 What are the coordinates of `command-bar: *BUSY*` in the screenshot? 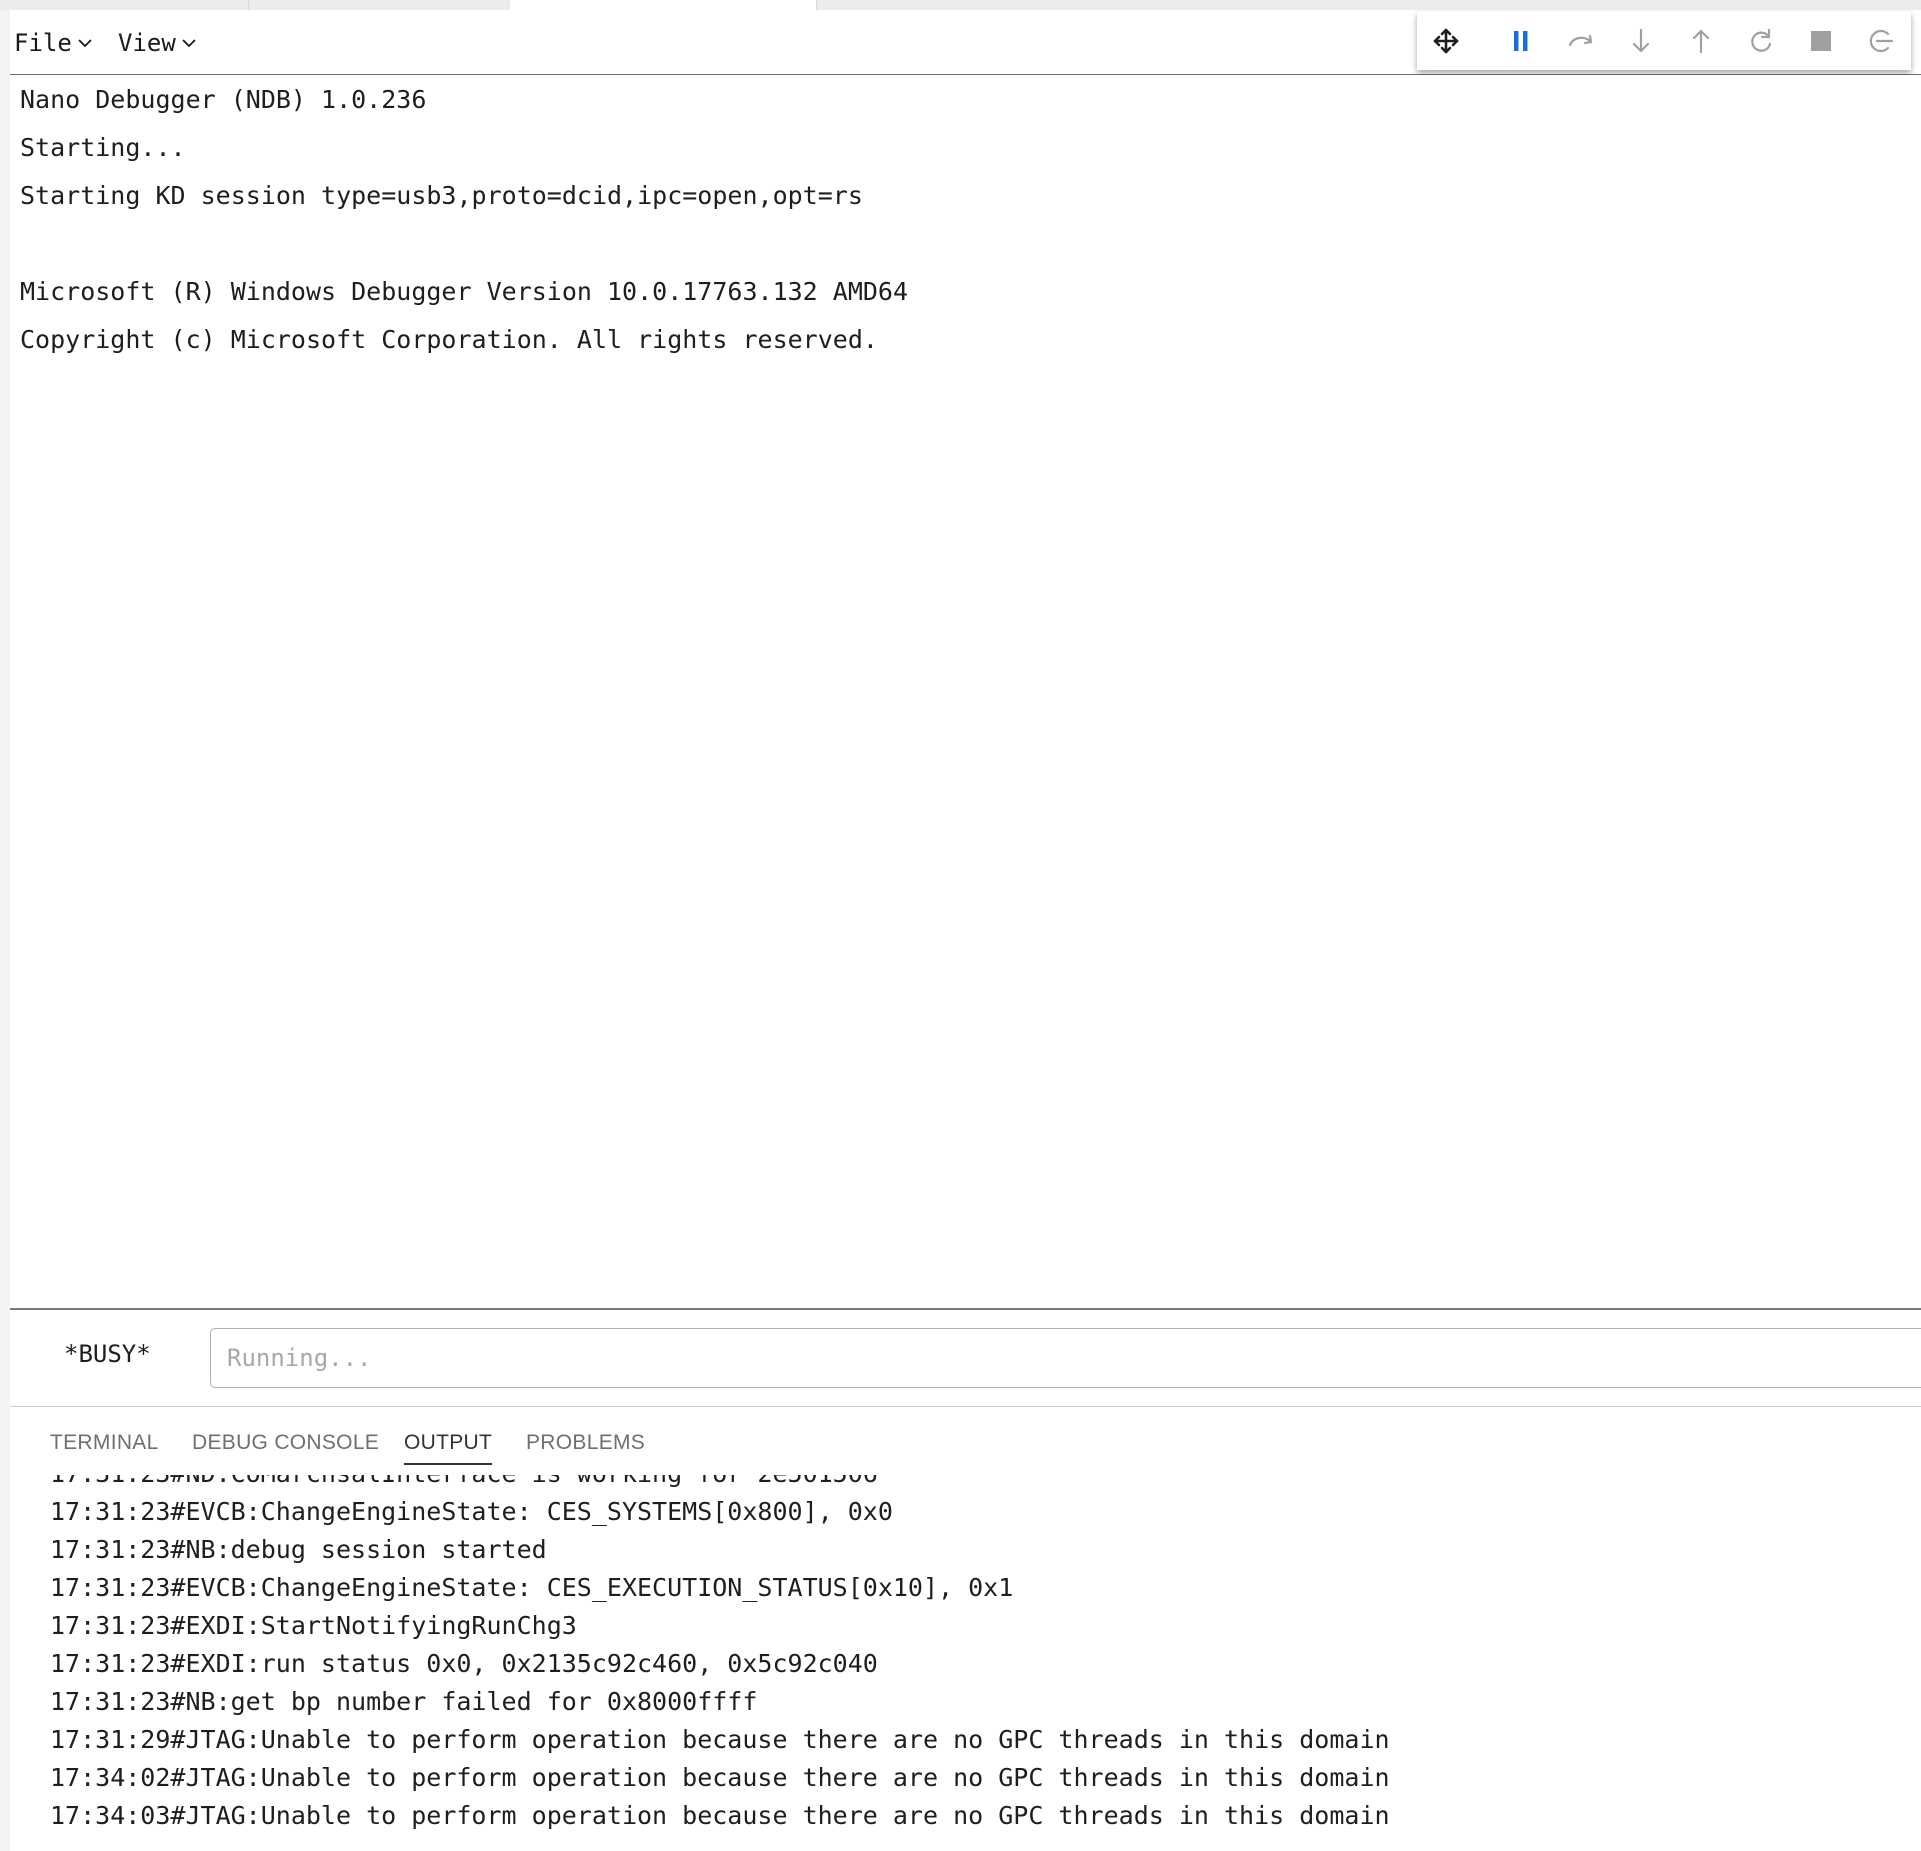 It's located at (965, 1358).